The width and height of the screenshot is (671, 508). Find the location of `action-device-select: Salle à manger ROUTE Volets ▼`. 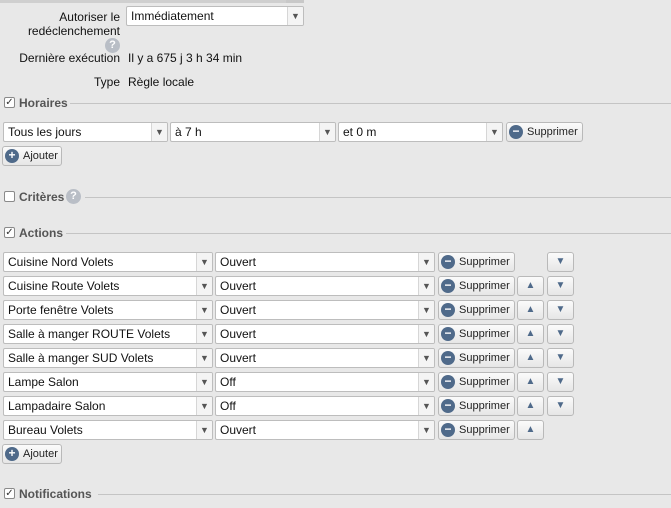

action-device-select: Salle à manger ROUTE Volets ▼ is located at coordinates (108, 334).